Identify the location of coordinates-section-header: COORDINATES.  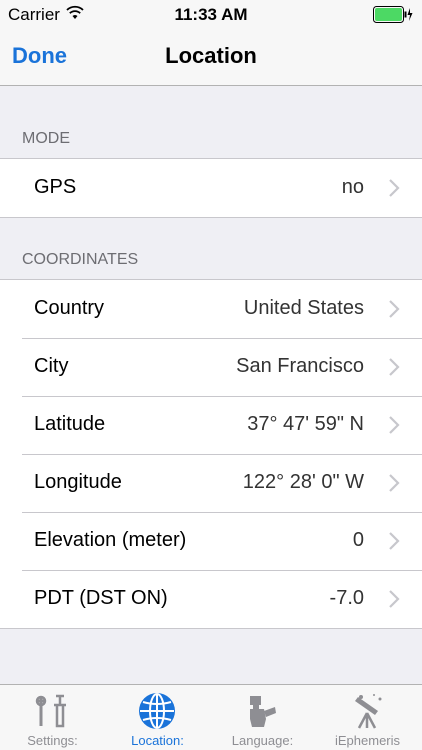
(80, 259).